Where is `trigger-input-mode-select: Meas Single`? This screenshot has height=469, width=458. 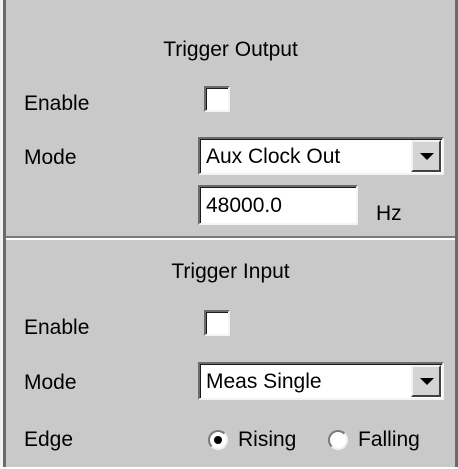
trigger-input-mode-select: Meas Single is located at coordinates (321, 381).